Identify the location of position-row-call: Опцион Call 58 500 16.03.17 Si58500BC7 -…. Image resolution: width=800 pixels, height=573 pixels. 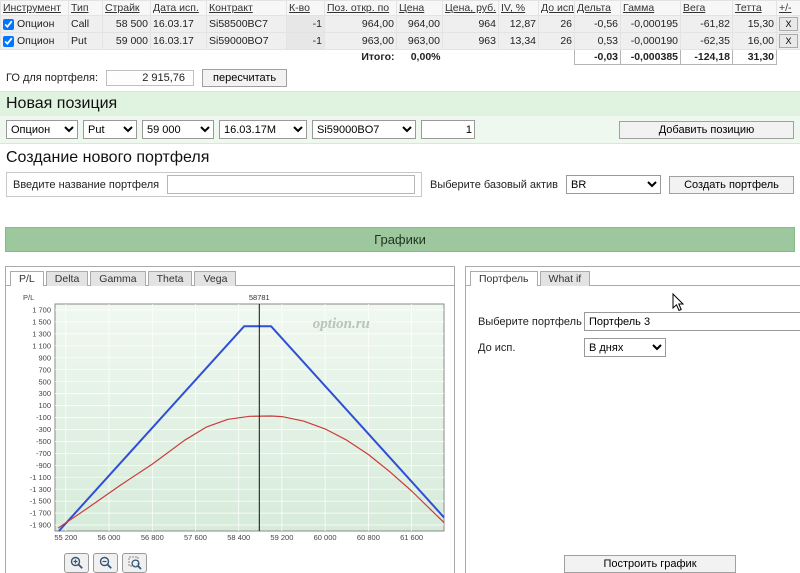
(400, 24).